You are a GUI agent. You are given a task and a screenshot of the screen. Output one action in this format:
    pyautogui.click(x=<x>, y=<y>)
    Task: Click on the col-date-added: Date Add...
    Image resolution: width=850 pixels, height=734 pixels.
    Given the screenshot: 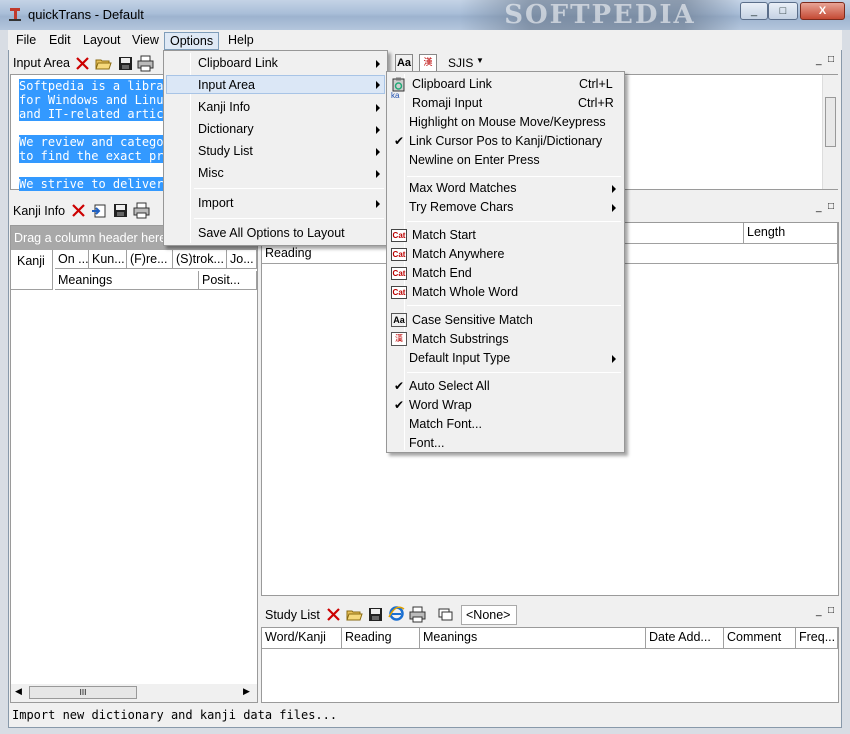 What is the action you would take?
    pyautogui.click(x=685, y=638)
    